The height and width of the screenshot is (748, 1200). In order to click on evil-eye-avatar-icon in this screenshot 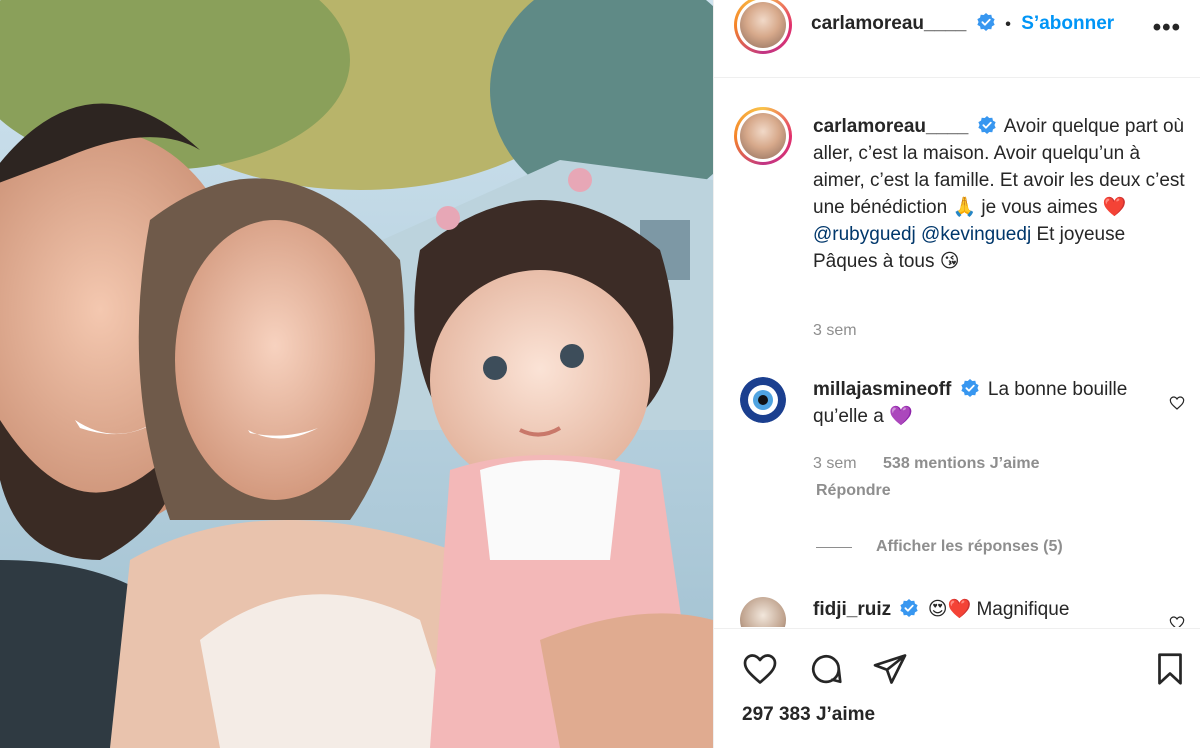, I will do `click(763, 400)`.